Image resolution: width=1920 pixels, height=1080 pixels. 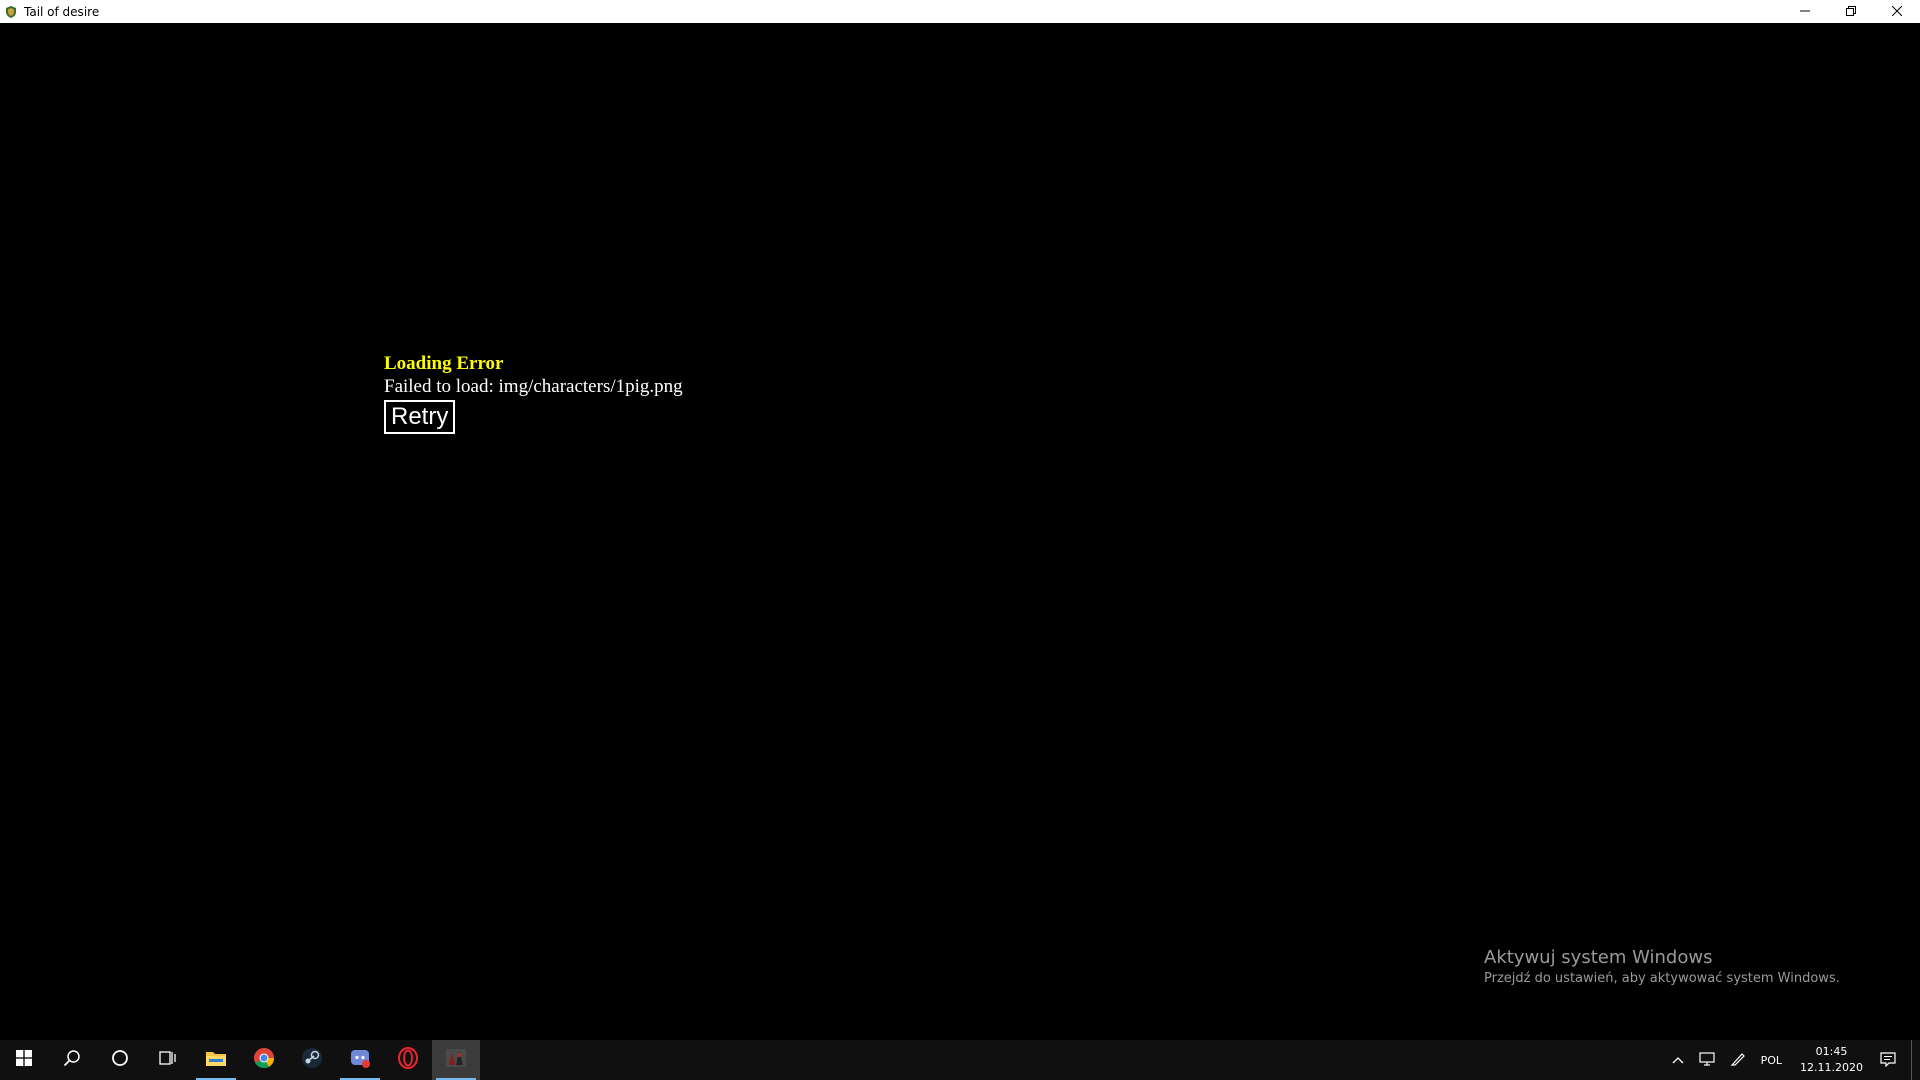 I want to click on task-view-button, so click(x=168, y=1060).